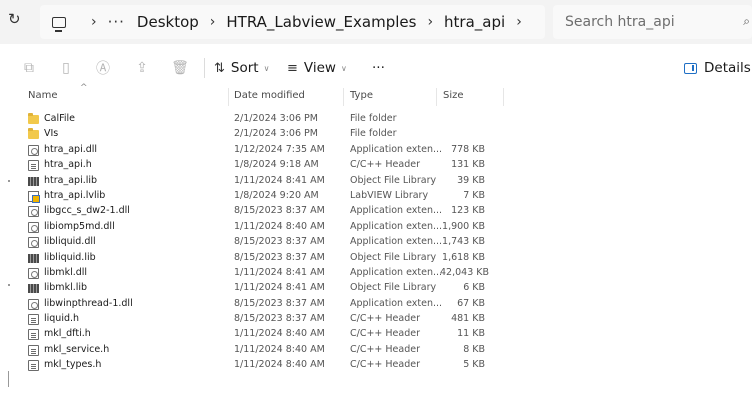  Describe the element at coordinates (474, 349) in the screenshot. I see `file-size: 8 KB` at that location.